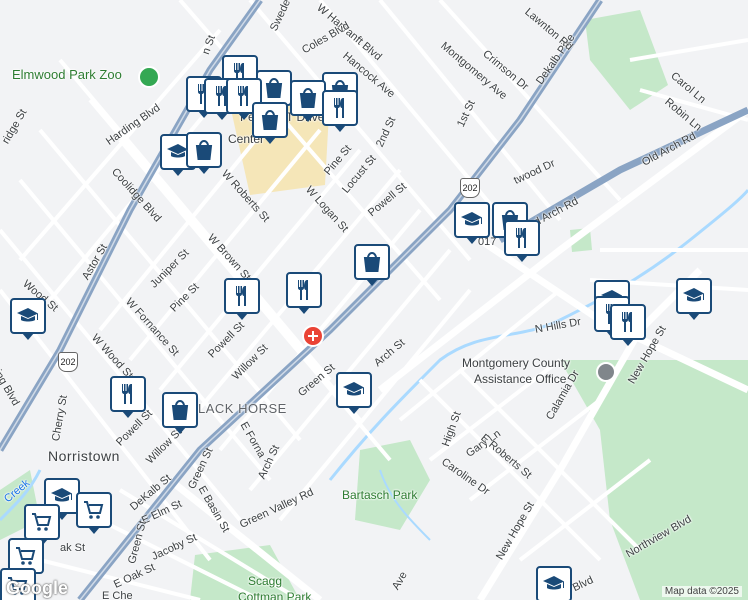 The height and width of the screenshot is (600, 748). What do you see at coordinates (520, 379) in the screenshot?
I see `poi-label-2: Assistance Office` at bounding box center [520, 379].